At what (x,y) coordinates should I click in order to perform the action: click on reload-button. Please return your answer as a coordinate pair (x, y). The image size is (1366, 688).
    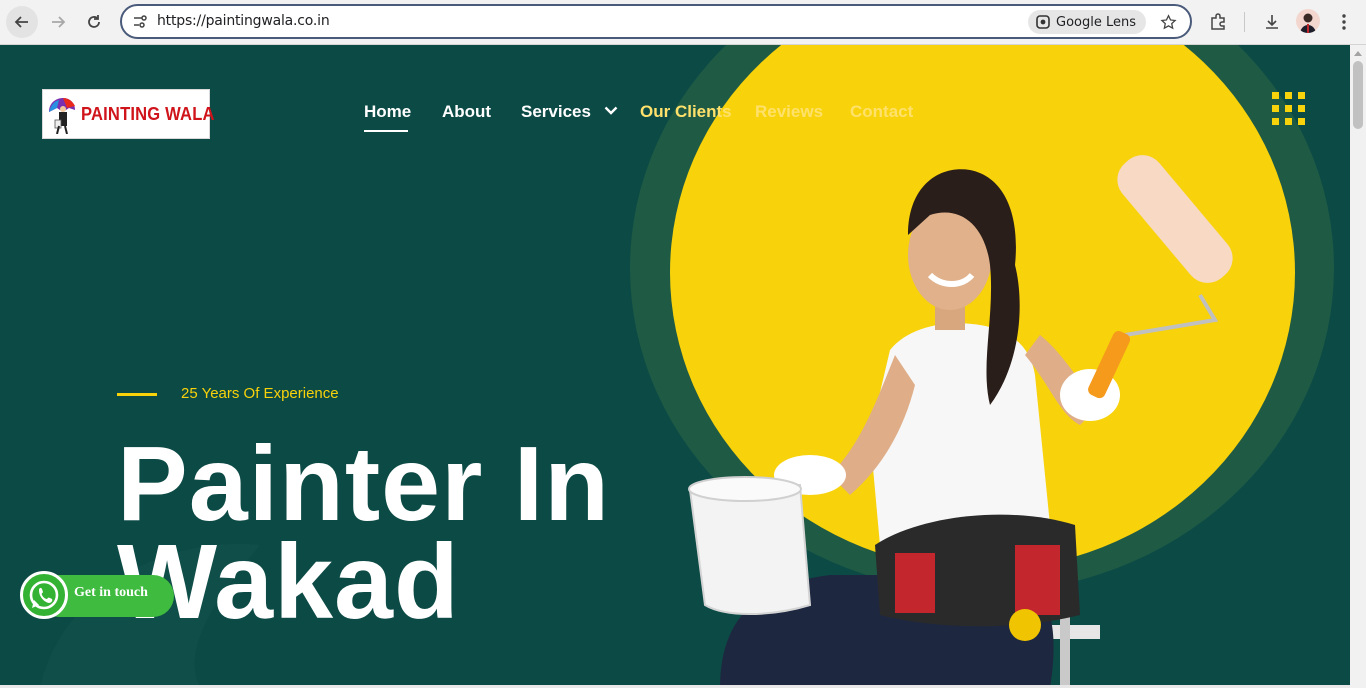
    Looking at the image, I should click on (94, 22).